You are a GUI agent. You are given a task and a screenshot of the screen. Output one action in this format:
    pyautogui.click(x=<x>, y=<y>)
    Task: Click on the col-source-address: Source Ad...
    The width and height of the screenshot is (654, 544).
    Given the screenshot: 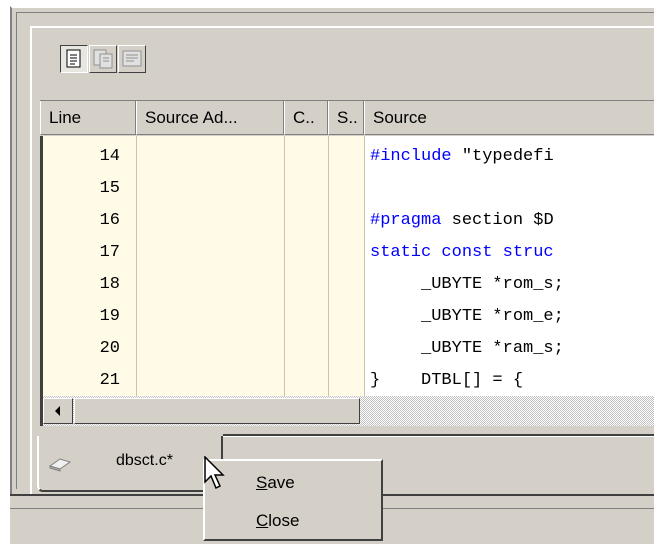 What is the action you would take?
    pyautogui.click(x=210, y=118)
    